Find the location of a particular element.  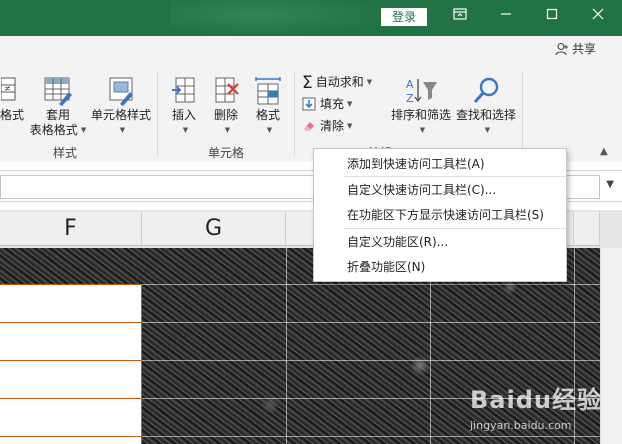

format-button: 格式 ▼ is located at coordinates (268, 107).